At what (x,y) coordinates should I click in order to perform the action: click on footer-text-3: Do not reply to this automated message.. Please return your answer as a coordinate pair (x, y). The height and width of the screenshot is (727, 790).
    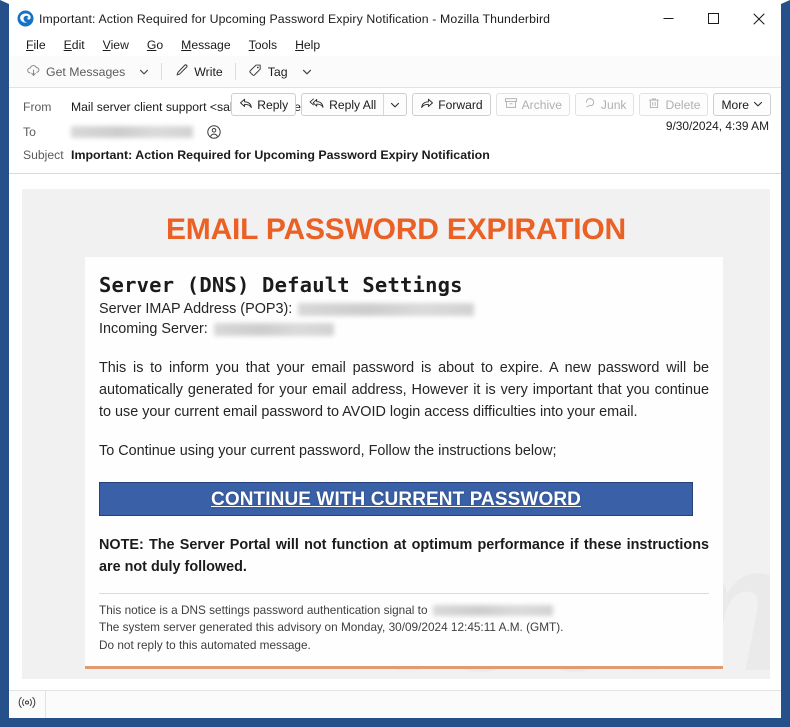
    Looking at the image, I should click on (205, 644).